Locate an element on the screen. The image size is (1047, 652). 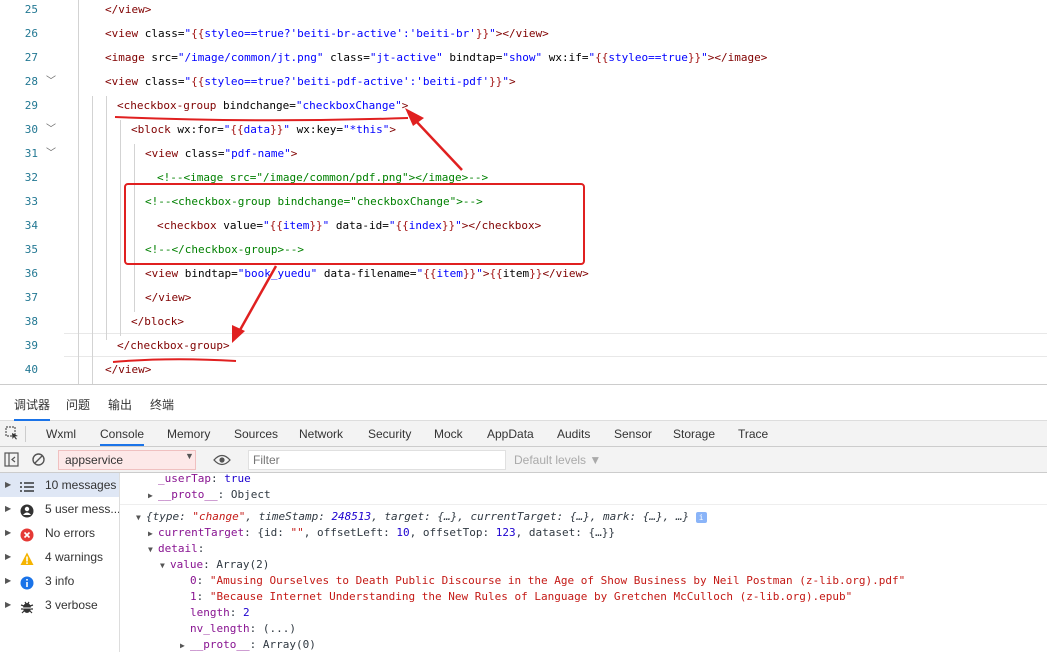
console-token: : {id: is located at coordinates (267, 532).